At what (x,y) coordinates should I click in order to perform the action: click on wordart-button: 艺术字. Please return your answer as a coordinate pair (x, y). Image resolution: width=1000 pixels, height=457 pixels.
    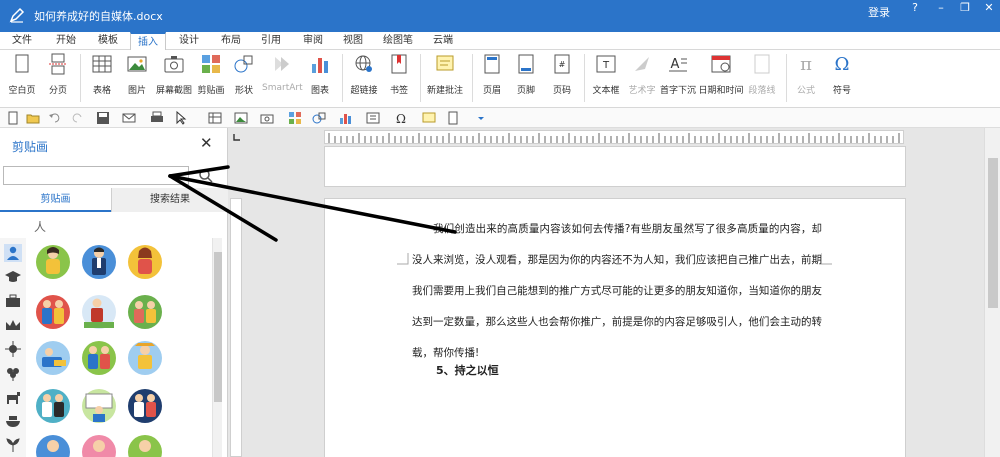
    Looking at the image, I should click on (642, 79).